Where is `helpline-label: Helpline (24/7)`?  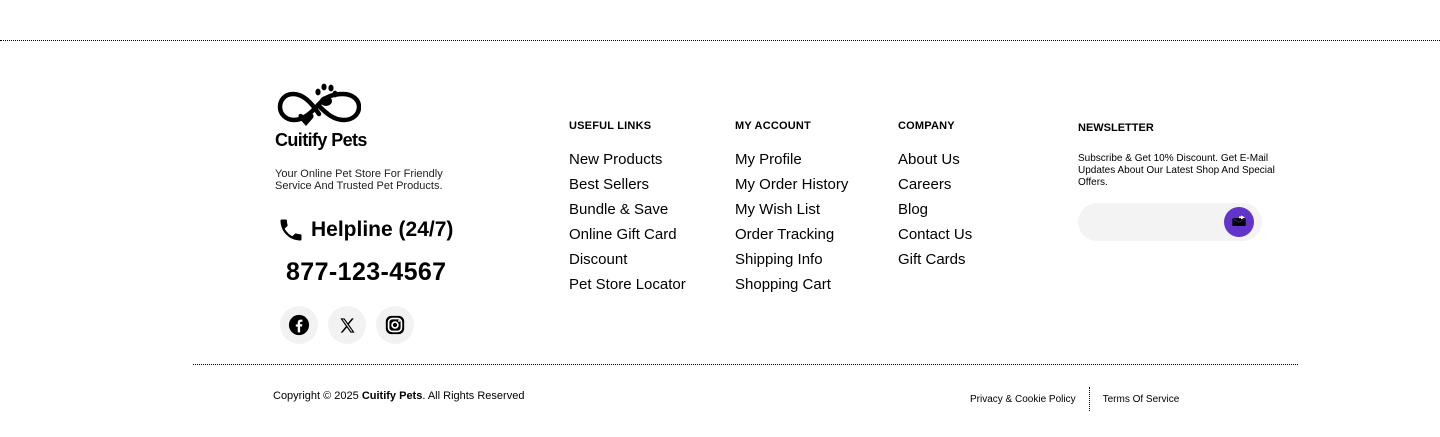
helpline-label: Helpline (24/7) is located at coordinates (382, 229).